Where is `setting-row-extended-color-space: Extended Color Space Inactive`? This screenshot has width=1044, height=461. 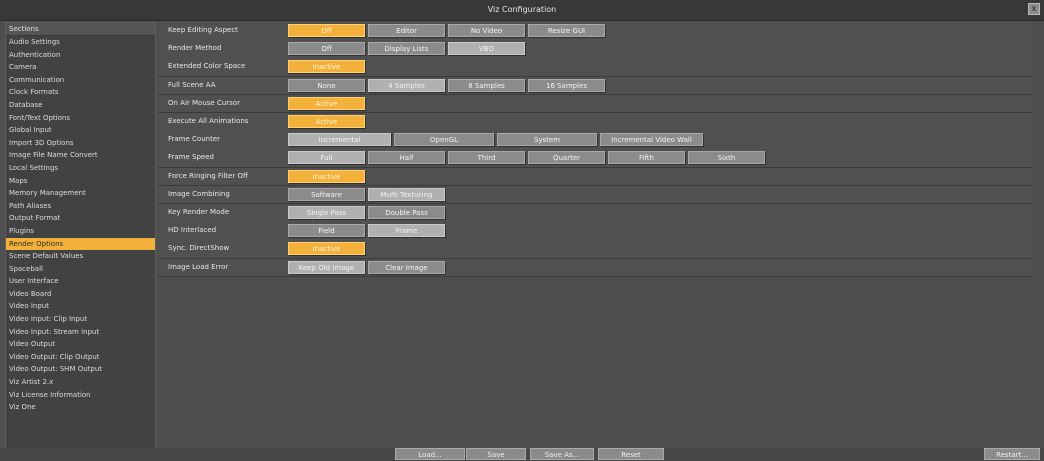 setting-row-extended-color-space: Extended Color Space Inactive is located at coordinates (595, 67).